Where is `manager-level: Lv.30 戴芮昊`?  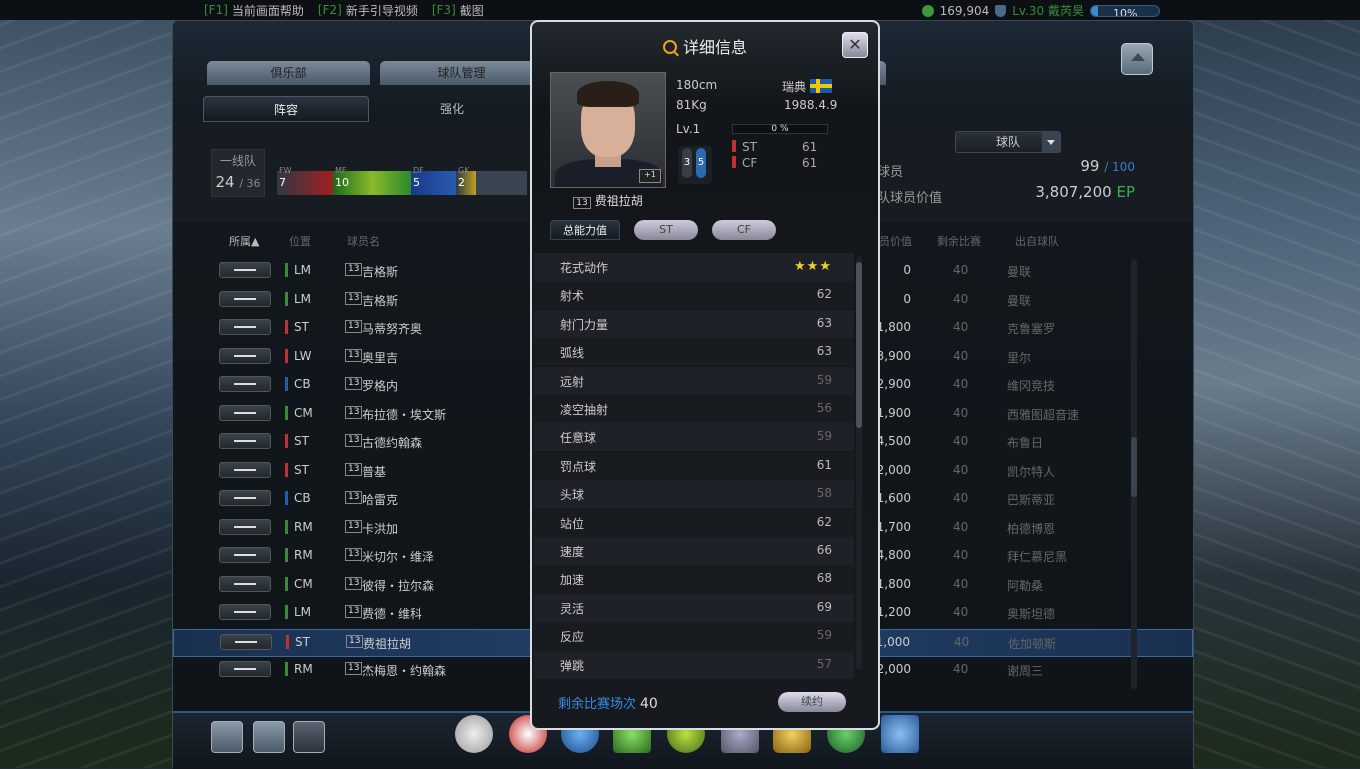 manager-level: Lv.30 戴芮昊 is located at coordinates (1048, 11).